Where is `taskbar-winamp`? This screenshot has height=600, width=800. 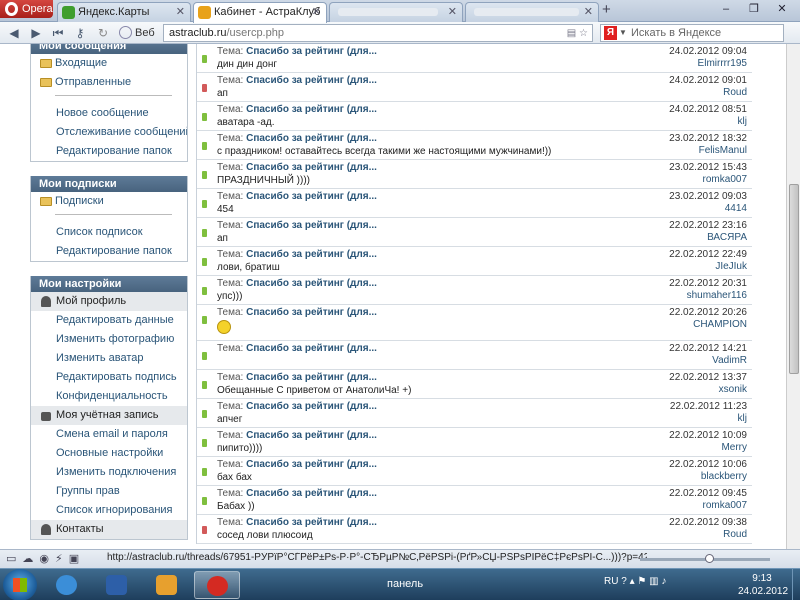
taskbar-winamp is located at coordinates (117, 585).